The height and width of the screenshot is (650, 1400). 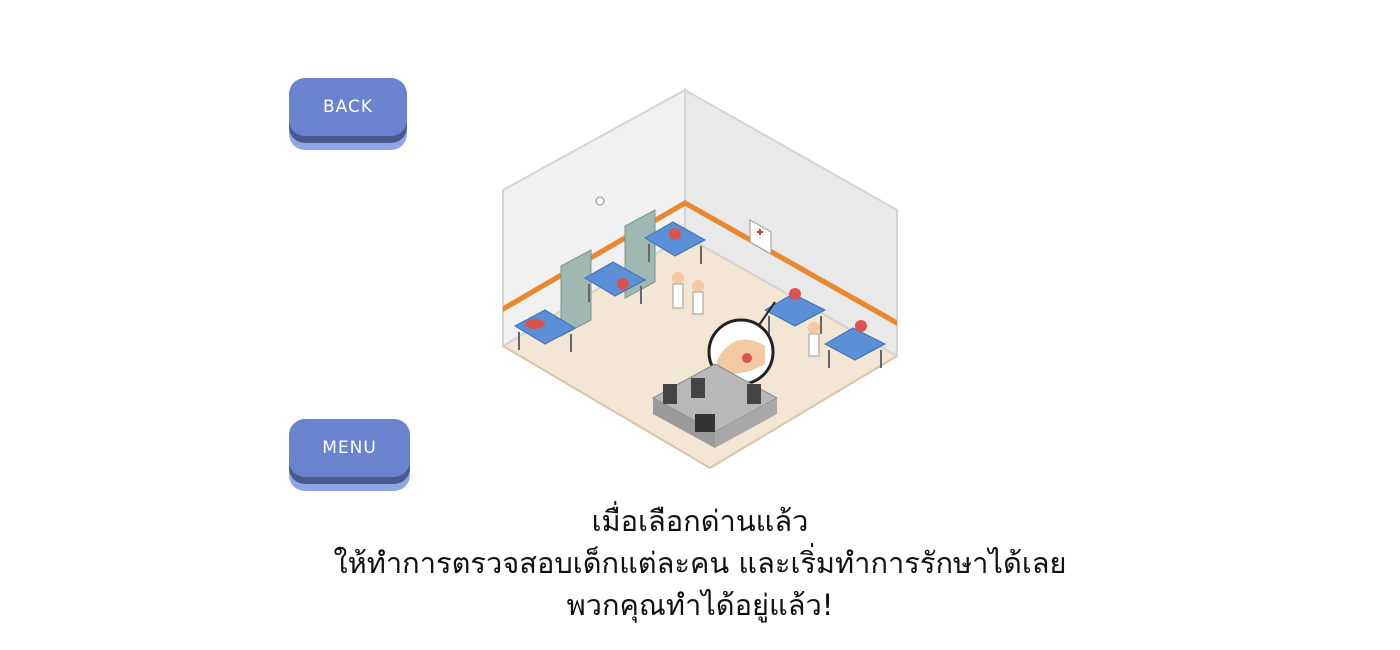 I want to click on back-button-label: BACK, so click(x=347, y=107).